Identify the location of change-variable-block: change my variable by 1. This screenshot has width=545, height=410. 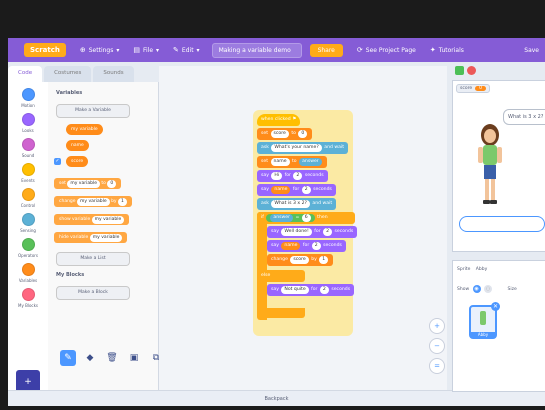
(93, 201).